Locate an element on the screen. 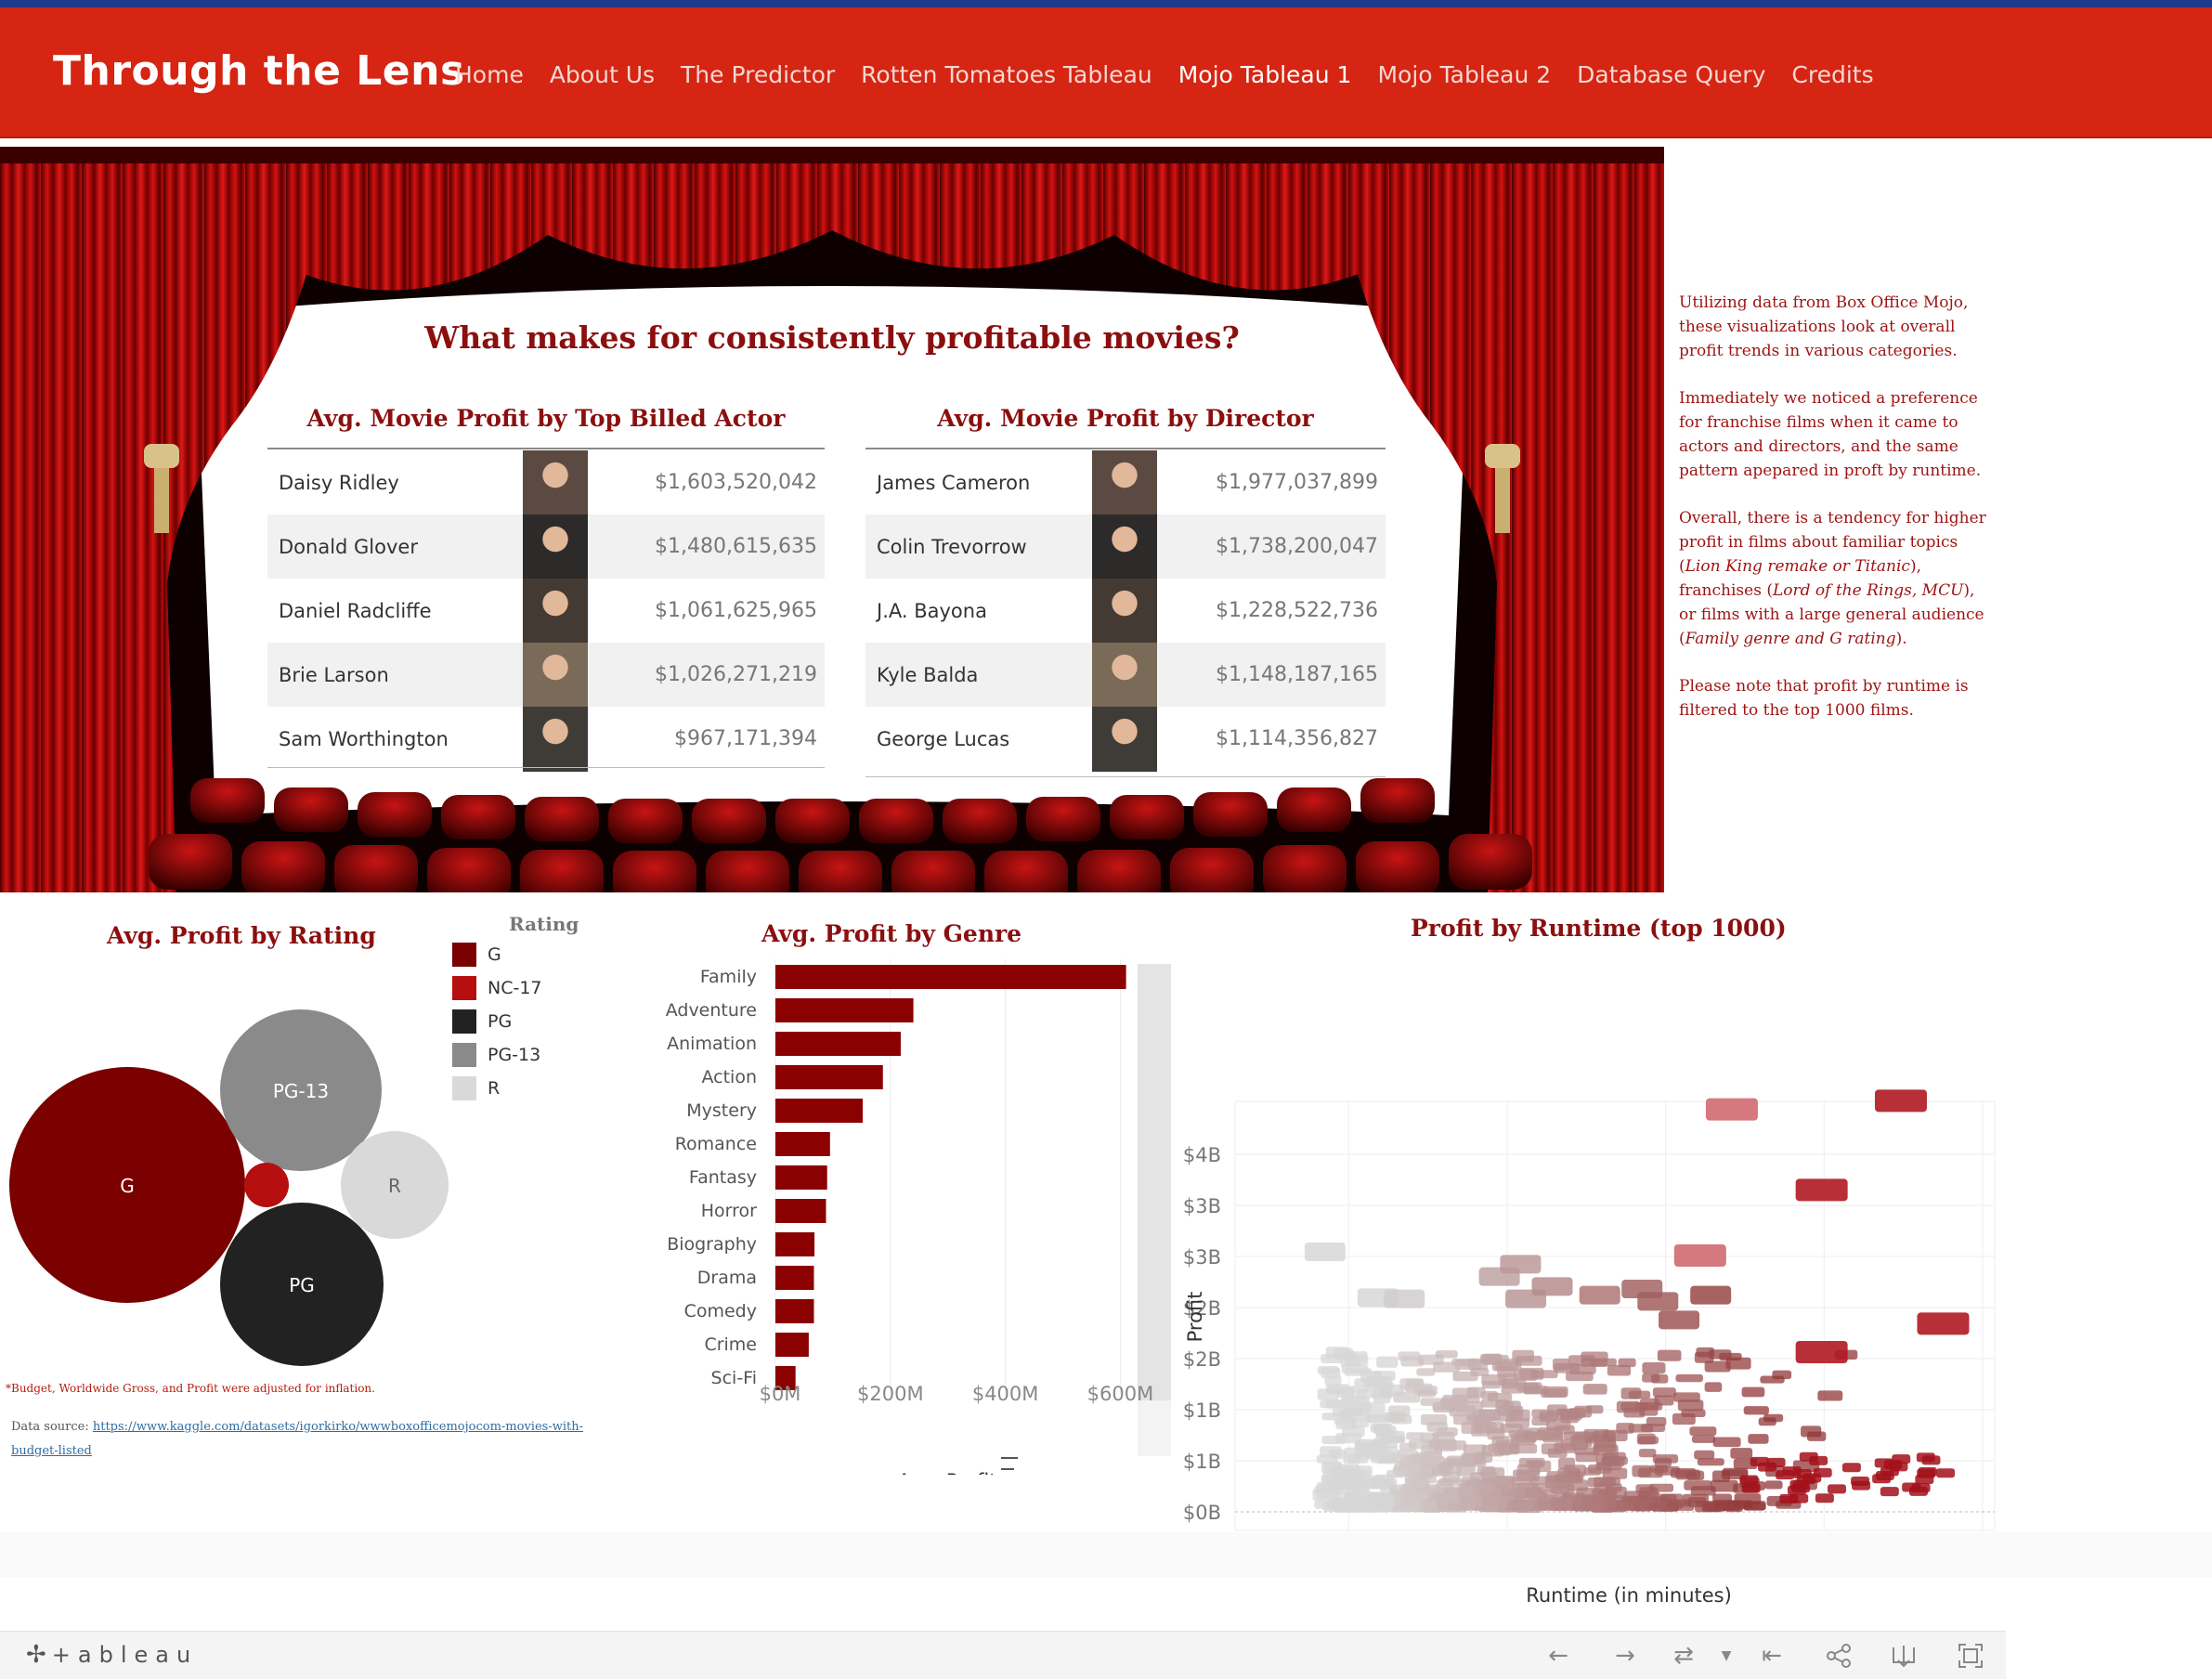 This screenshot has height=1679, width=2212. nav-link-the-predictor: The Predictor is located at coordinates (758, 74).